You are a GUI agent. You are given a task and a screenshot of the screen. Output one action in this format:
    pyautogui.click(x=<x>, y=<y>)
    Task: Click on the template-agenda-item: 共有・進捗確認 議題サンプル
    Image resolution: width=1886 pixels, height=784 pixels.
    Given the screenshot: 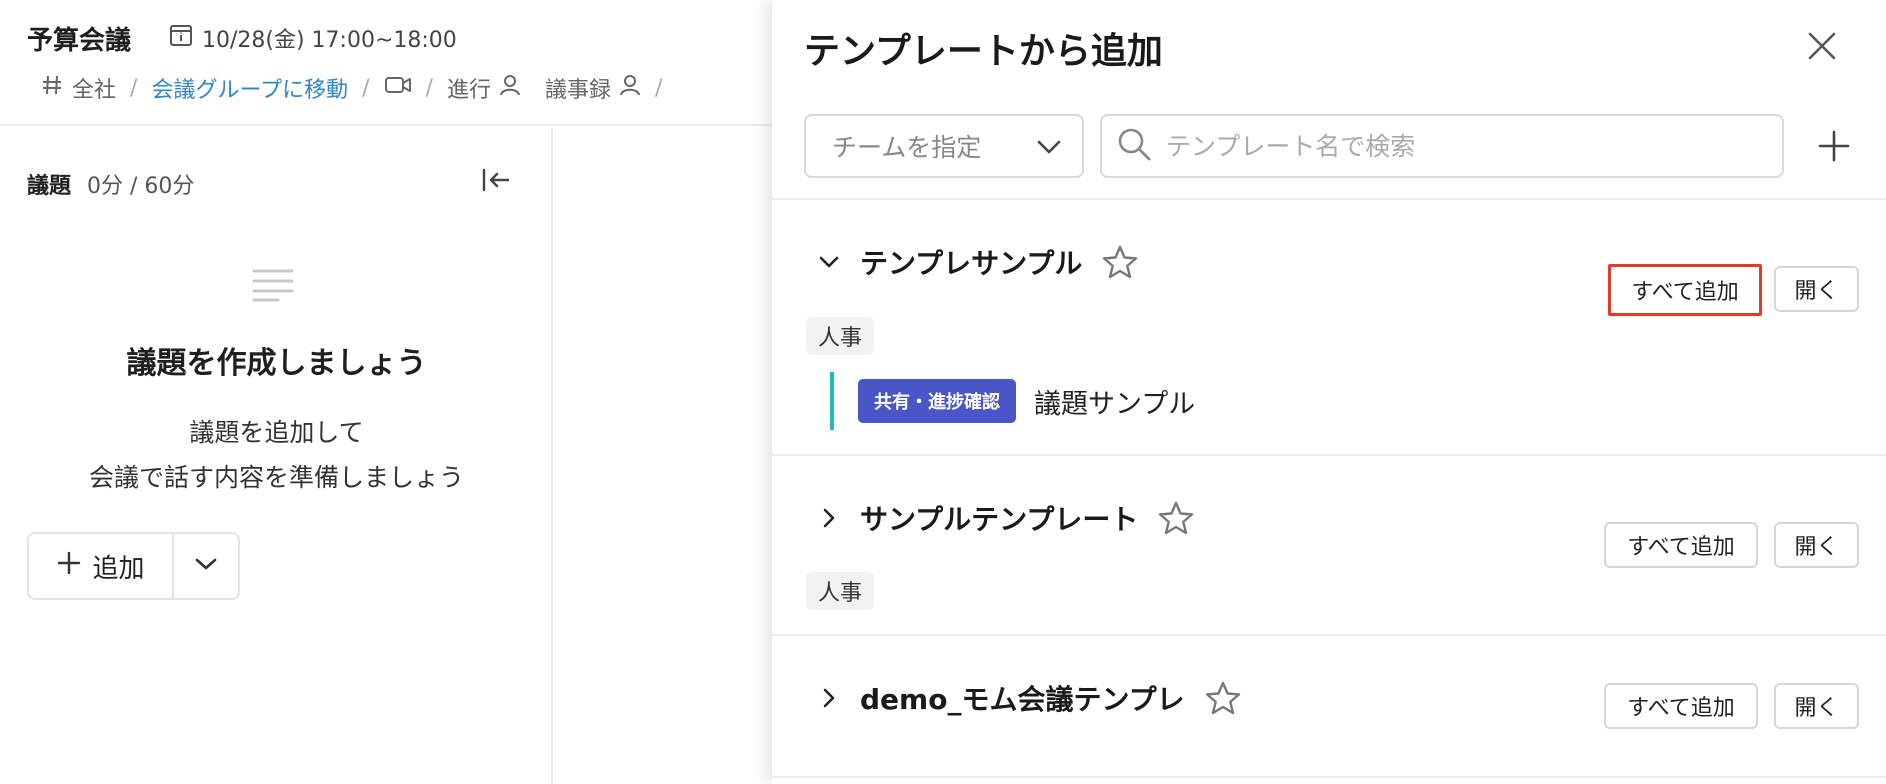 What is the action you would take?
    pyautogui.click(x=1012, y=401)
    